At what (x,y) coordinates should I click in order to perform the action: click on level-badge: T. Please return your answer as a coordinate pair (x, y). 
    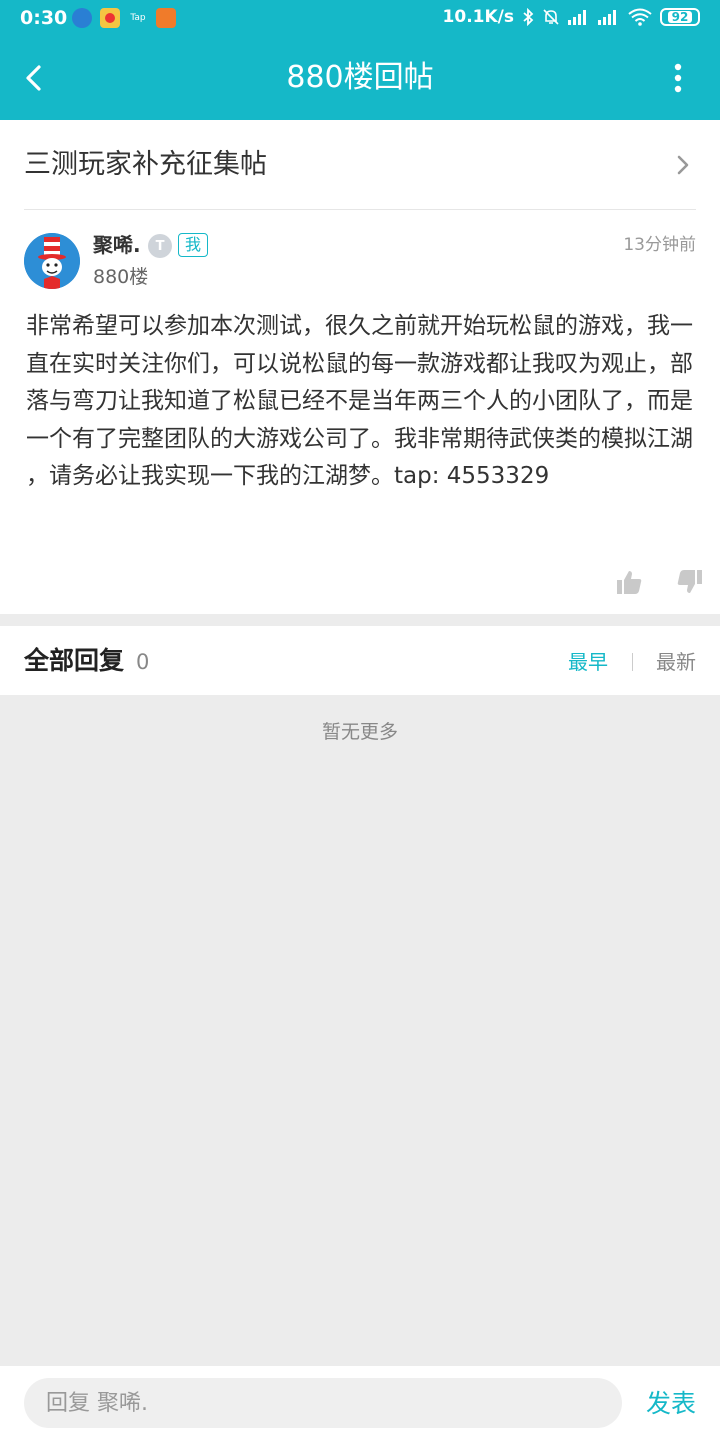
    Looking at the image, I should click on (160, 246).